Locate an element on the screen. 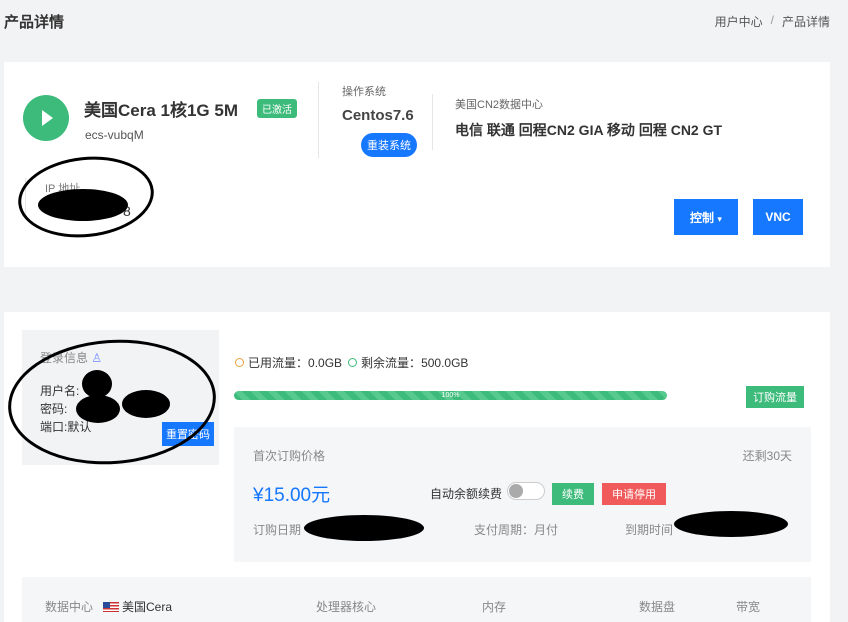 This screenshot has width=848, height=622. us-flag-icon is located at coordinates (111, 607).